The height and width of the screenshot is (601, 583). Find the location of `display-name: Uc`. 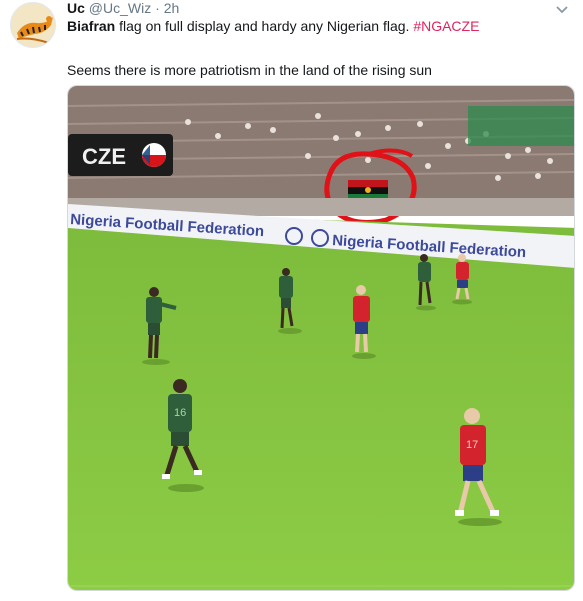

display-name: Uc is located at coordinates (76, 8).